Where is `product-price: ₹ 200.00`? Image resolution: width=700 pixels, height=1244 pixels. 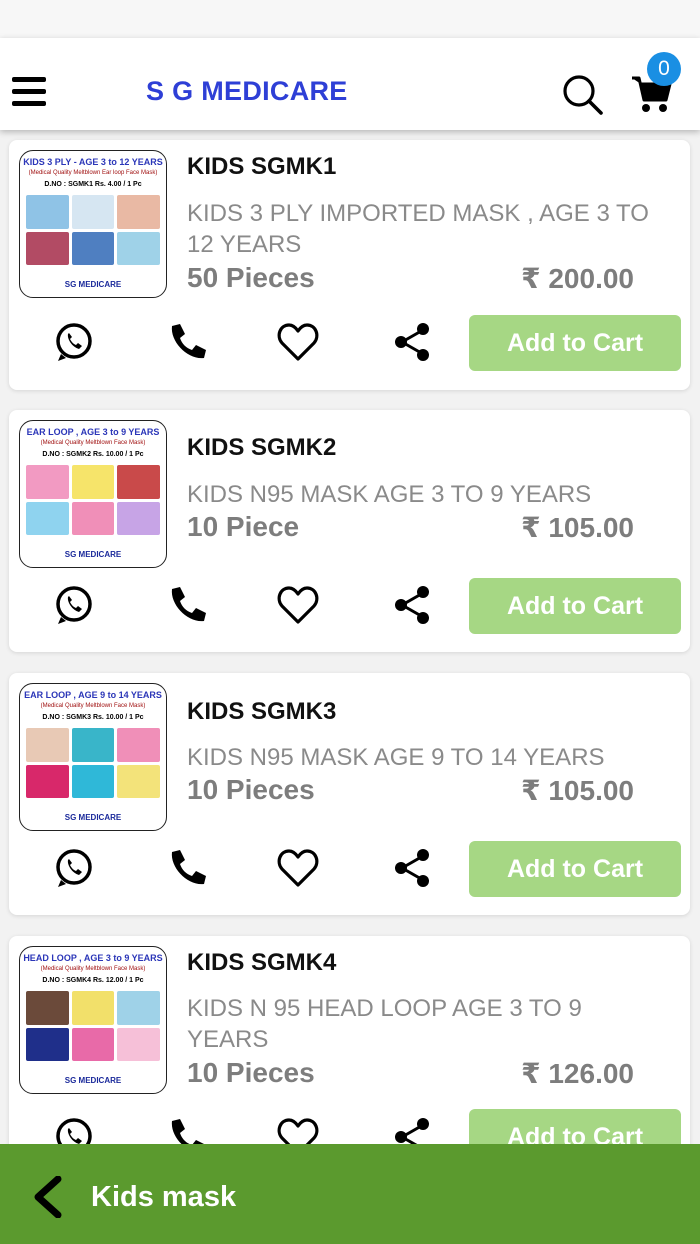
product-price: ₹ 200.00 is located at coordinates (577, 278).